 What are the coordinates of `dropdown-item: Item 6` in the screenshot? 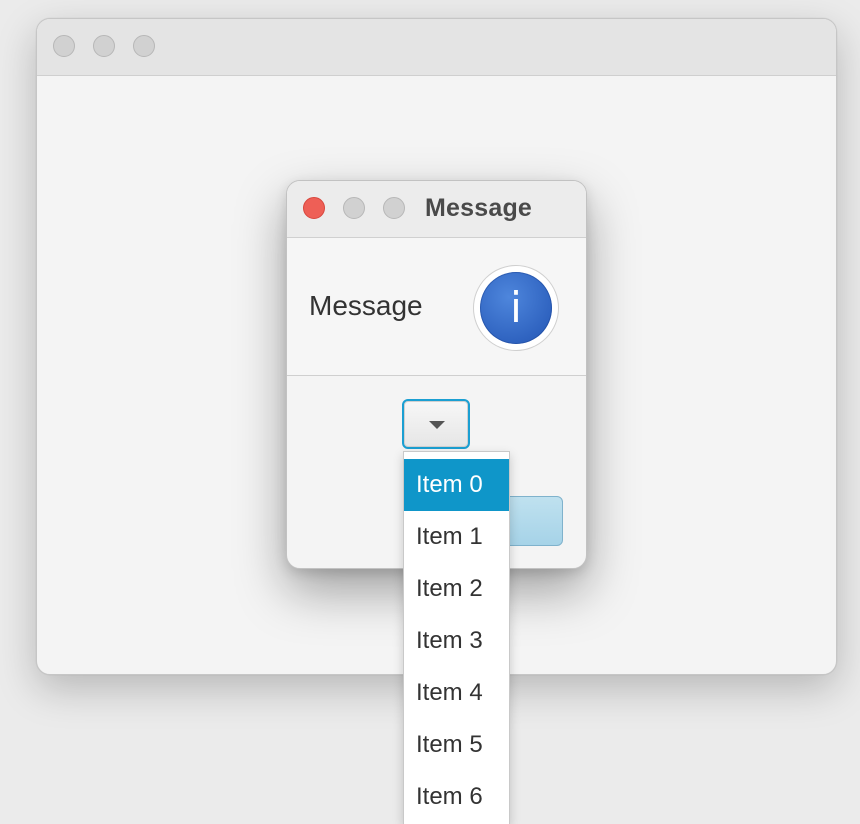 It's located at (456, 797).